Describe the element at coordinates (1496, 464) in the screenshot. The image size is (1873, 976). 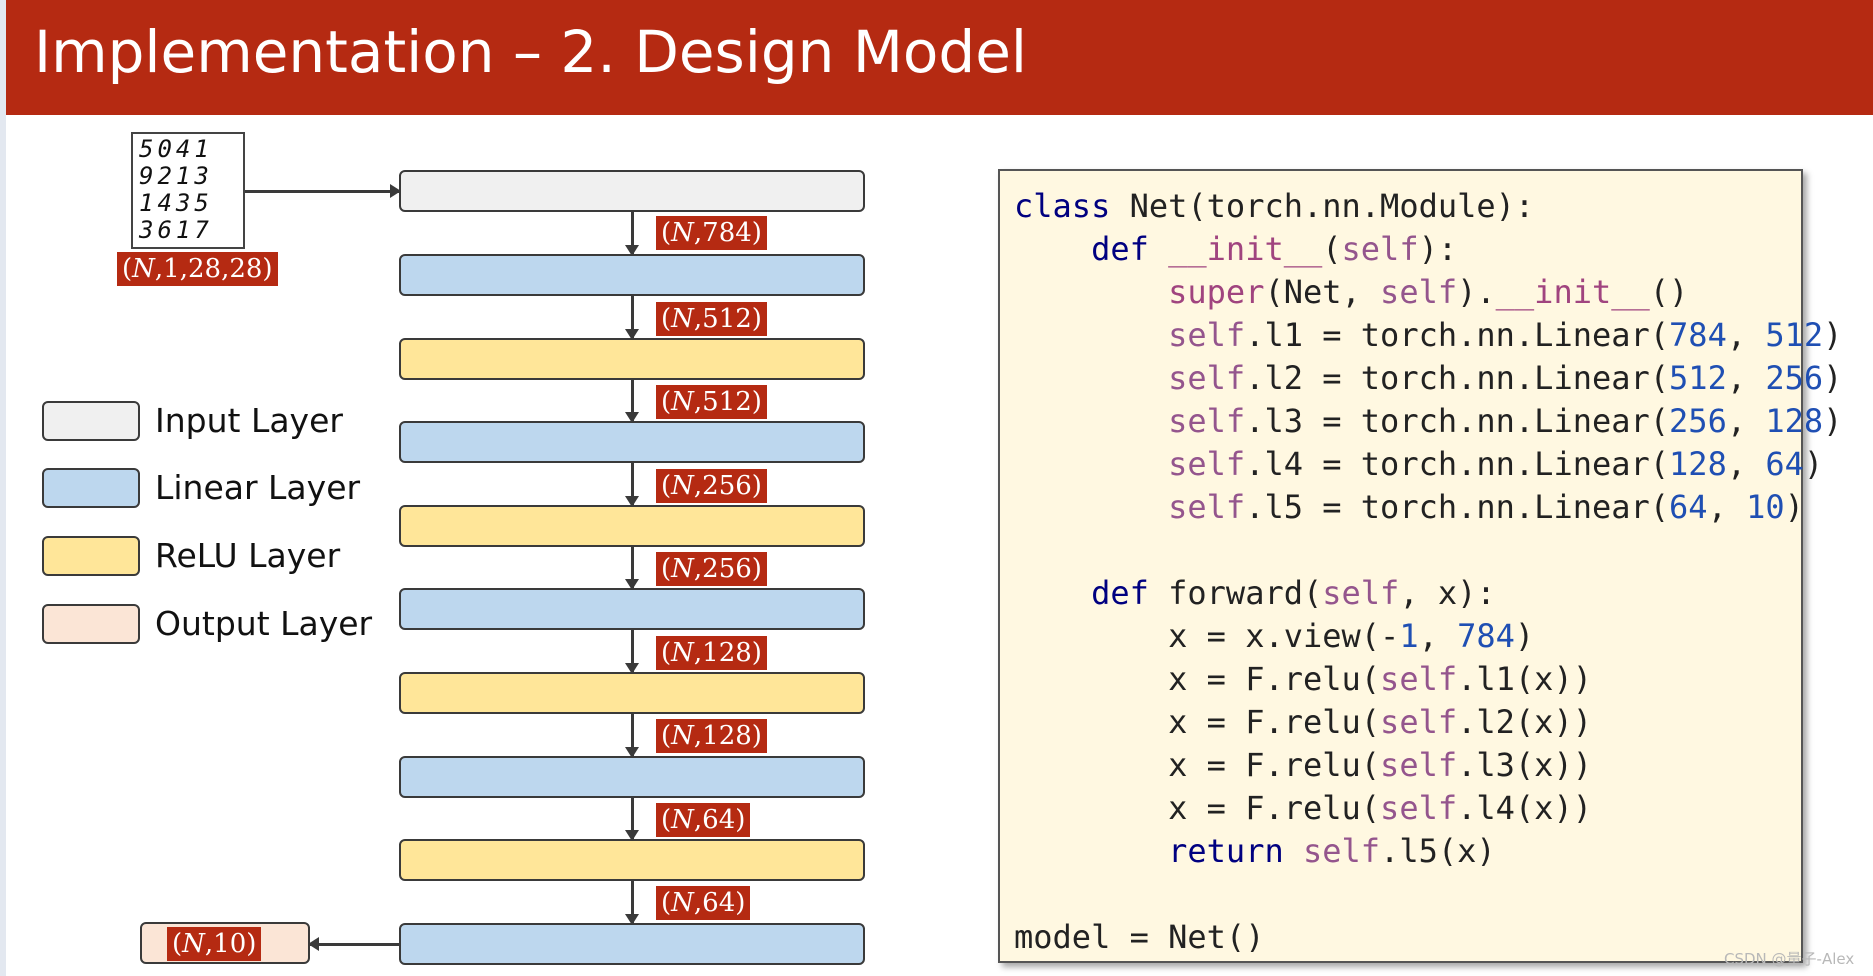
I see `code-line: self.l4 = torch.nn.Linear(128, 64)` at that location.